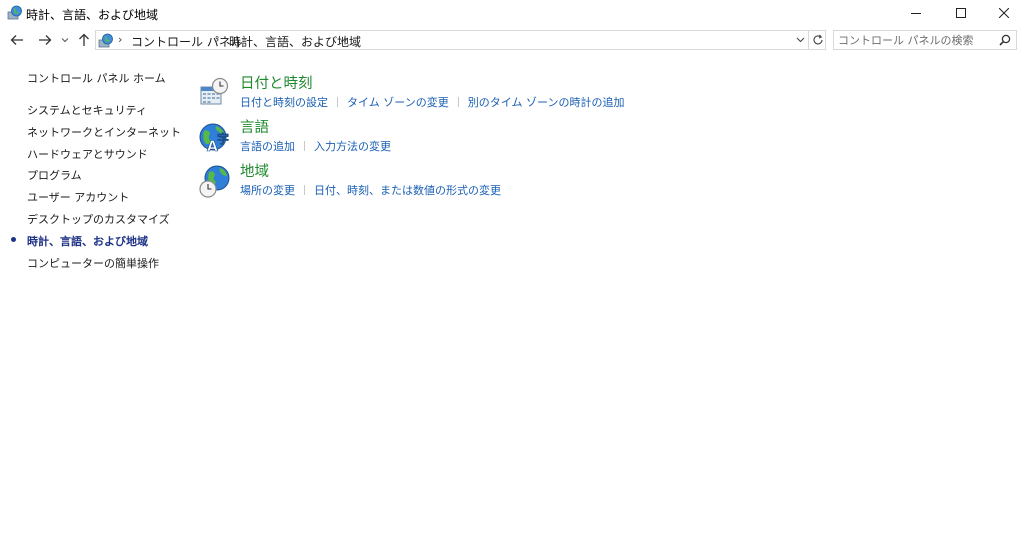 The height and width of the screenshot is (537, 1024). I want to click on category-title-date-time: 日付と時刻, so click(276, 82).